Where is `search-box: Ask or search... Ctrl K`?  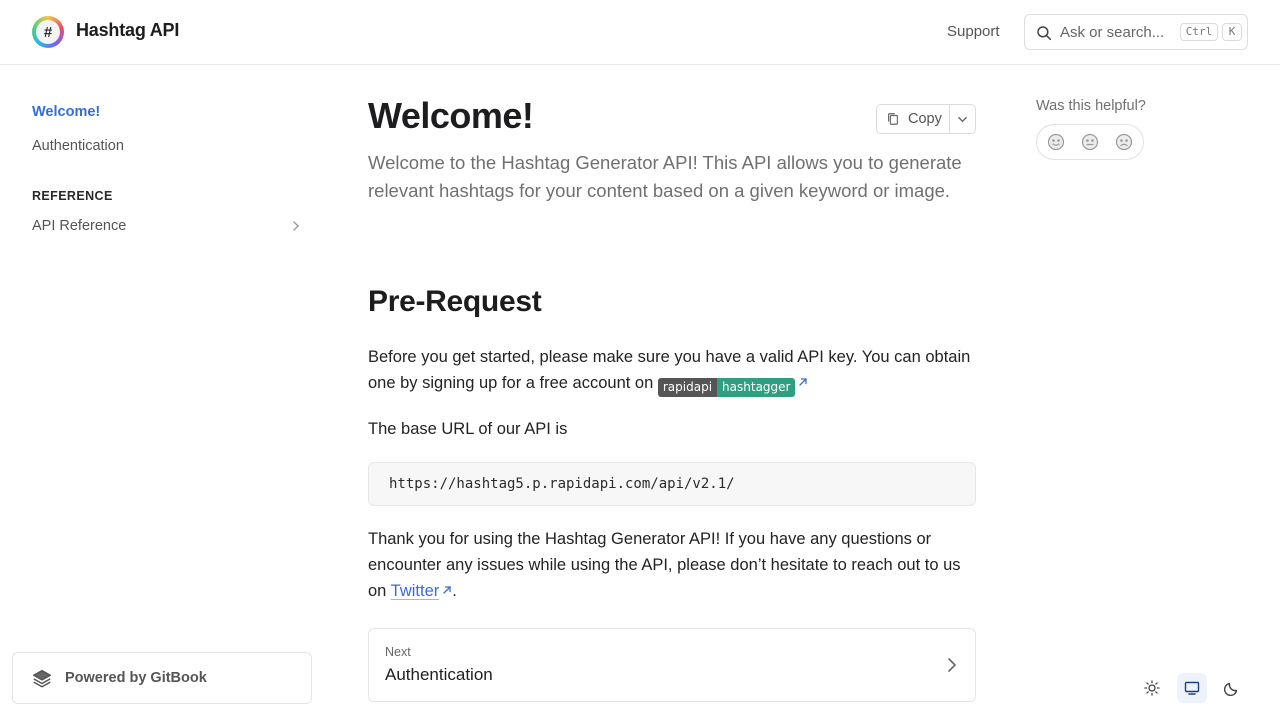 search-box: Ask or search... Ctrl K is located at coordinates (1136, 32).